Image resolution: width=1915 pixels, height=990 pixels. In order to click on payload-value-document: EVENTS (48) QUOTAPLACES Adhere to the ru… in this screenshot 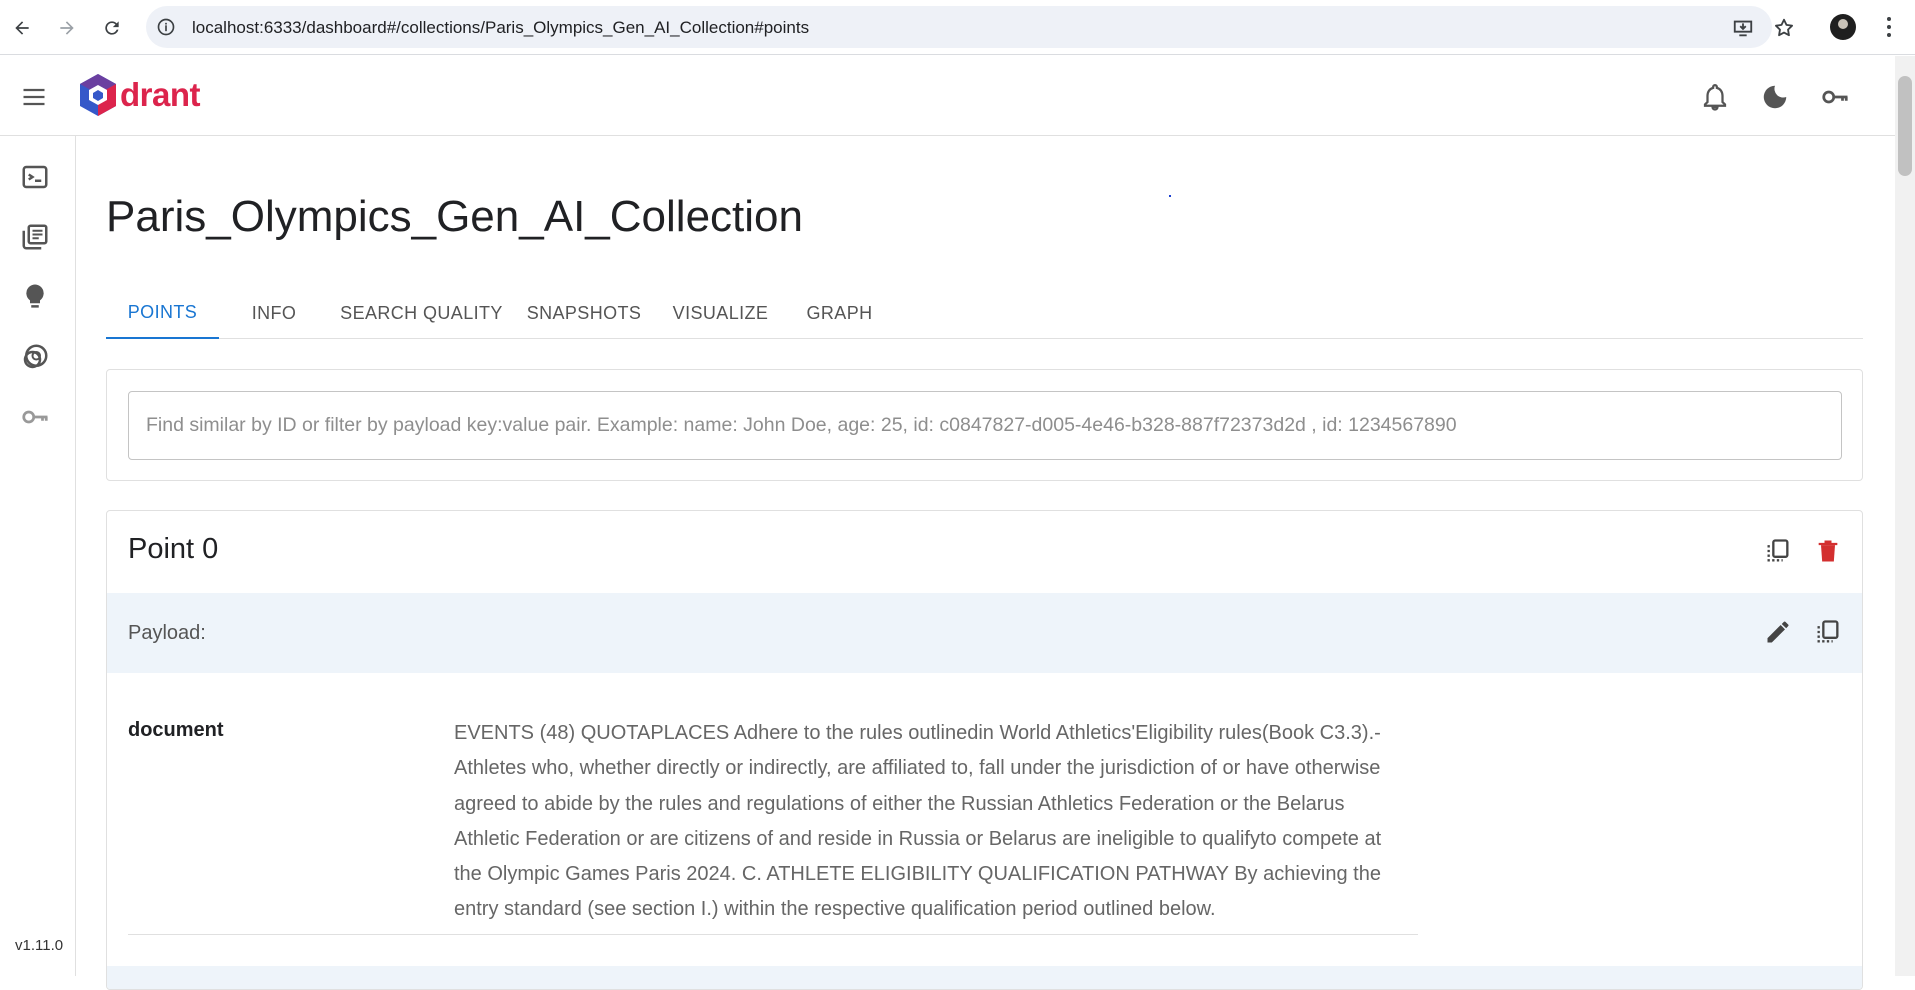, I will do `click(918, 821)`.